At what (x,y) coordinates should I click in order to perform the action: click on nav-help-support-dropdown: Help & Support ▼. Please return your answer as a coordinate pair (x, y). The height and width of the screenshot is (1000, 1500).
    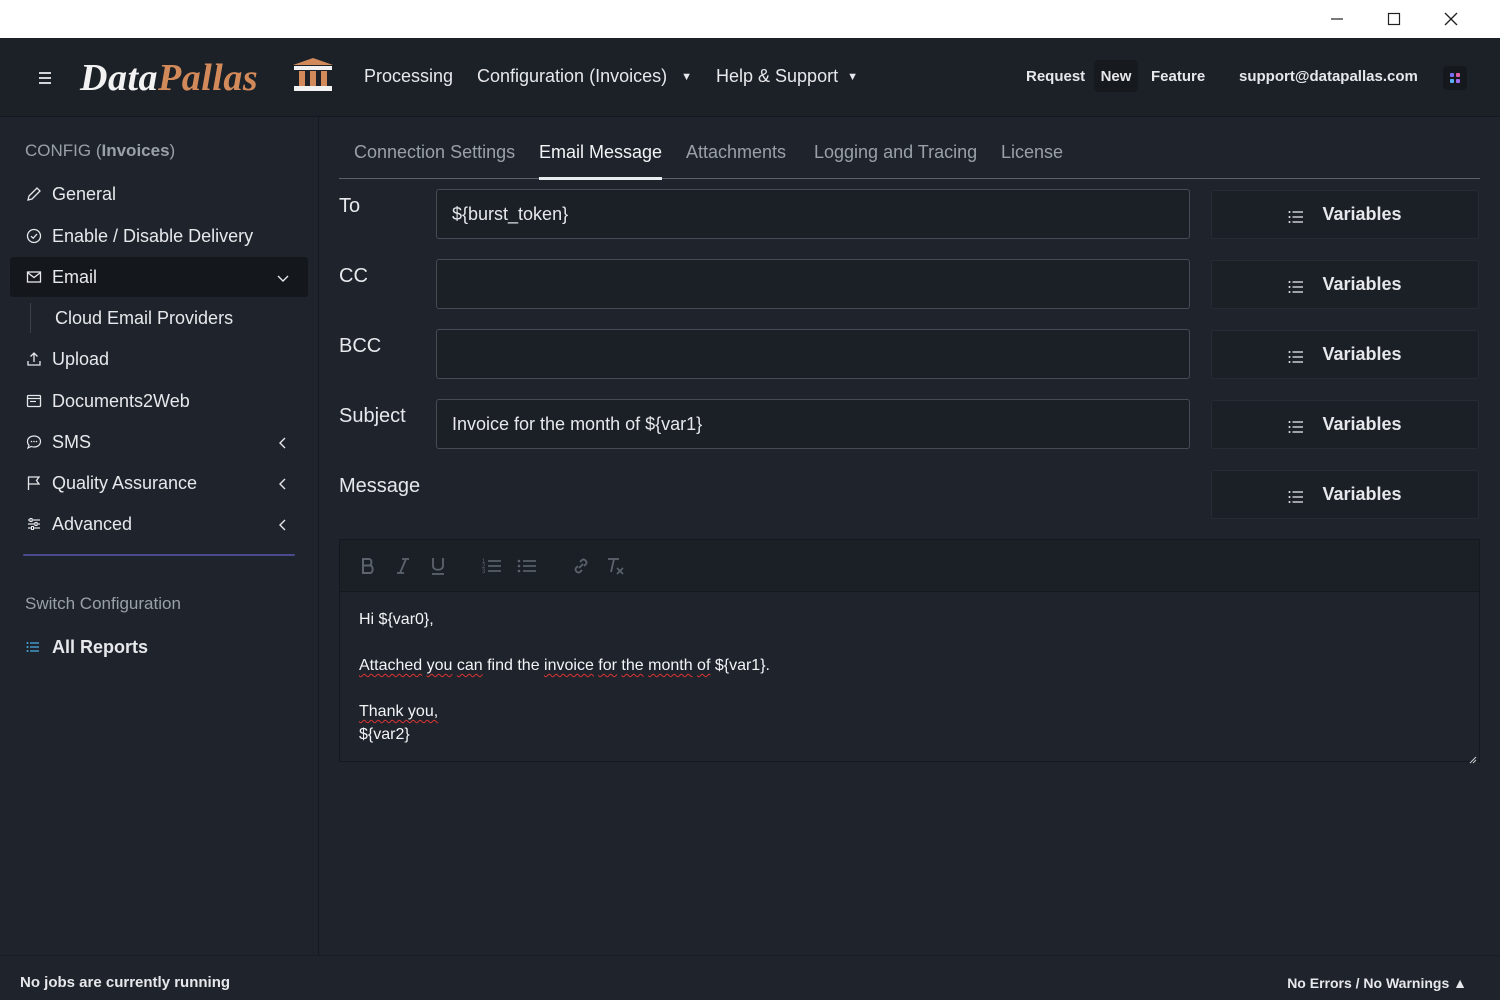
    Looking at the image, I should click on (787, 76).